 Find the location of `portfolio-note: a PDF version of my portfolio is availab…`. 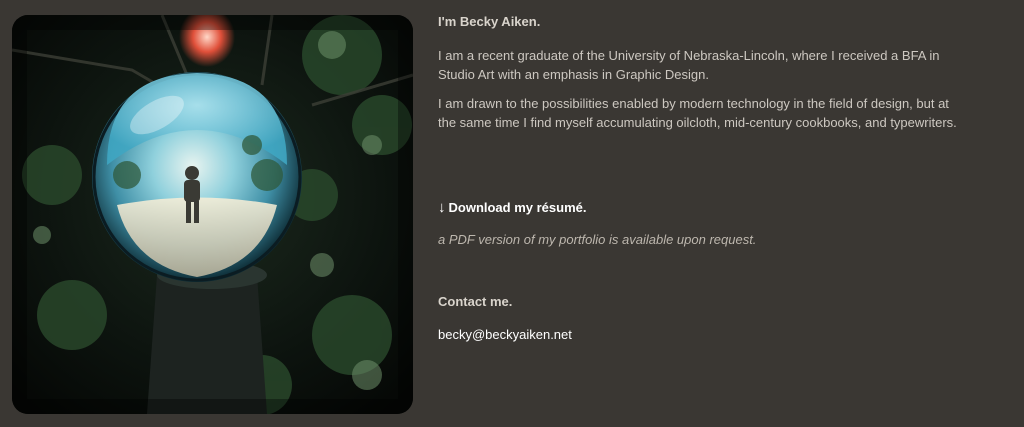

portfolio-note: a PDF version of my portfolio is availab… is located at coordinates (597, 239).